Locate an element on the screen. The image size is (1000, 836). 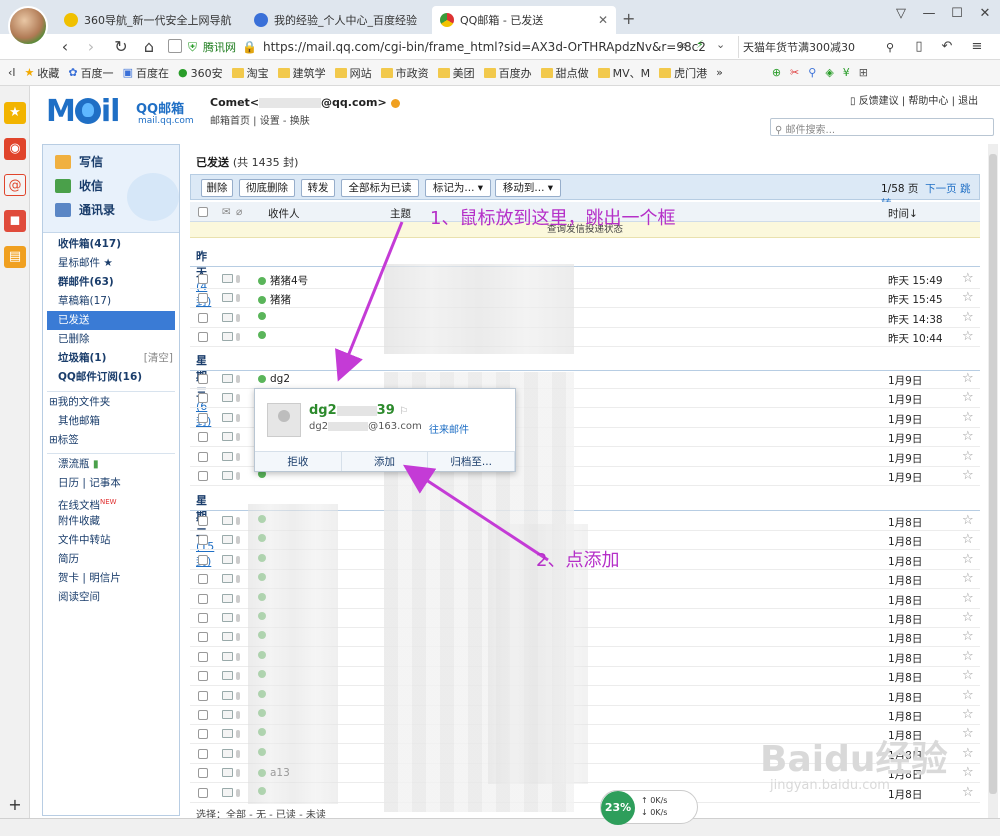
annotation-arrows is located at coordinates (442, 391).